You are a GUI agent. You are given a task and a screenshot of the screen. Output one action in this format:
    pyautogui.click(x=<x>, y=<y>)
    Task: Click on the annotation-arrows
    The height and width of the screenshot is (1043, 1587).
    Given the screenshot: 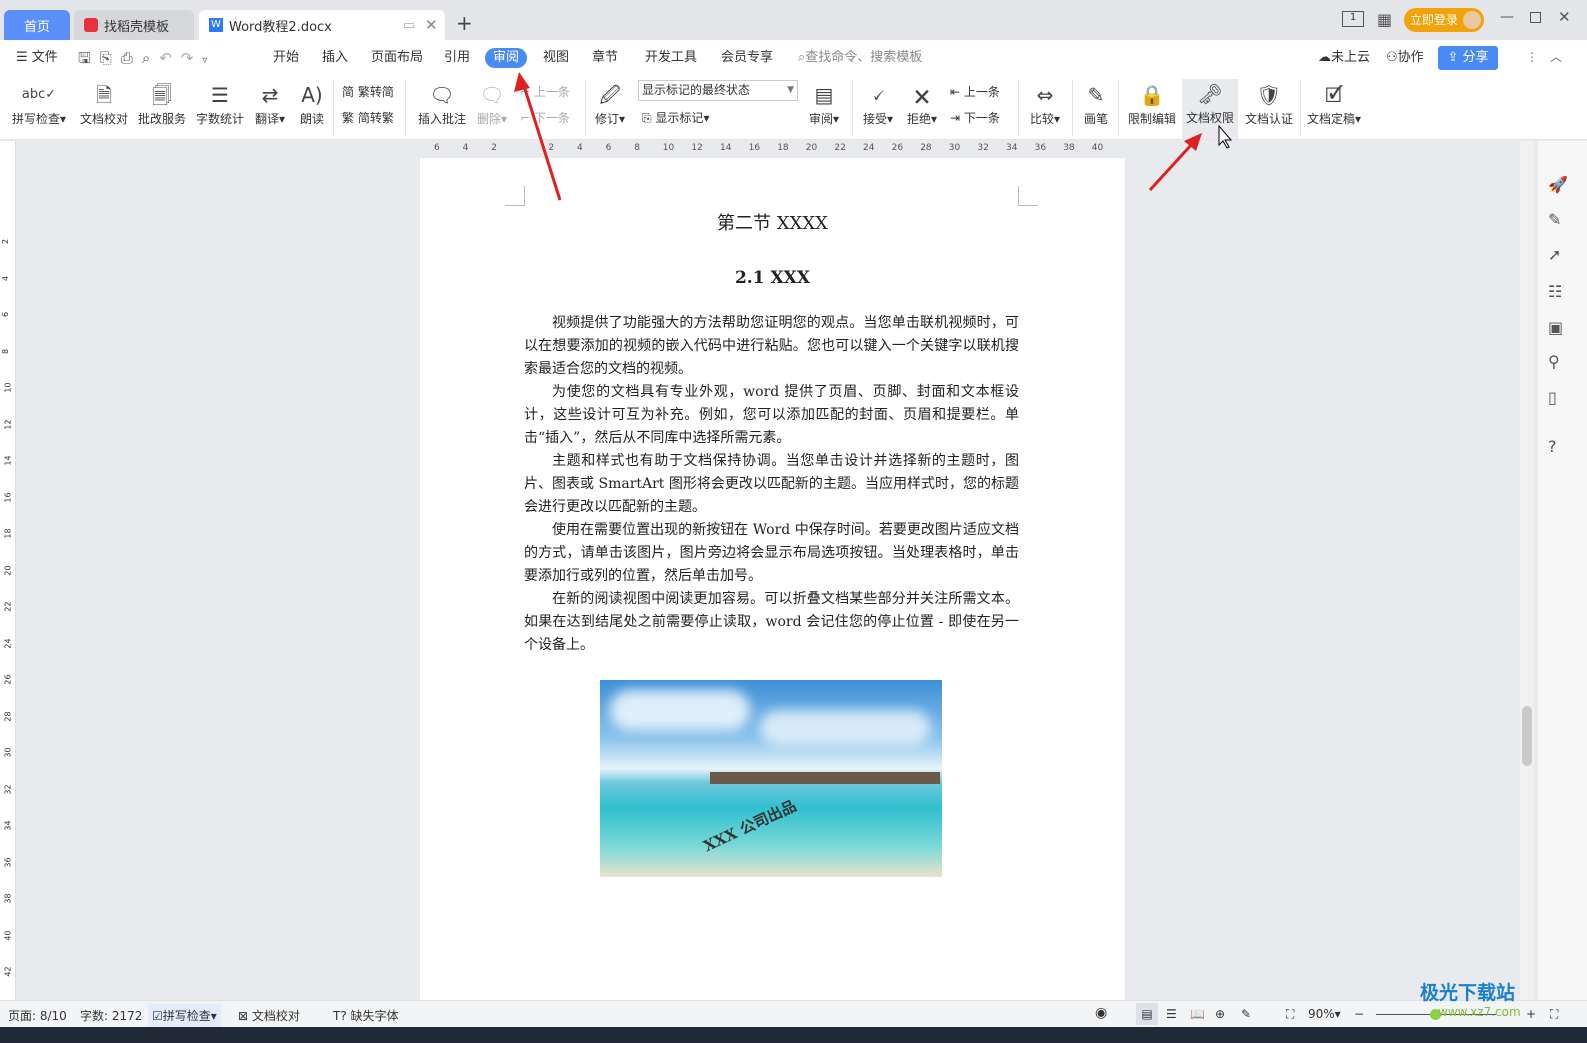 What is the action you would take?
    pyautogui.click(x=873, y=136)
    